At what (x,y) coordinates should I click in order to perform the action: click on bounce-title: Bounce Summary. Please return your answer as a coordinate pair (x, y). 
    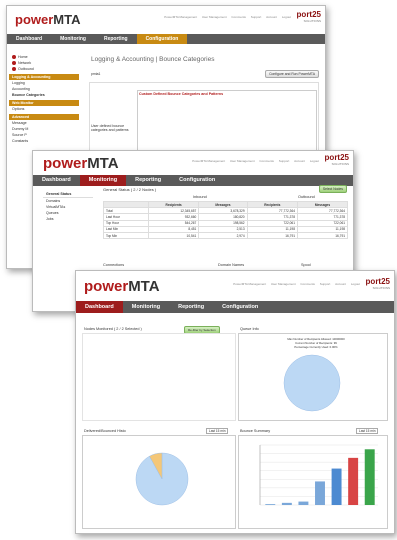
    Looking at the image, I should click on (255, 431).